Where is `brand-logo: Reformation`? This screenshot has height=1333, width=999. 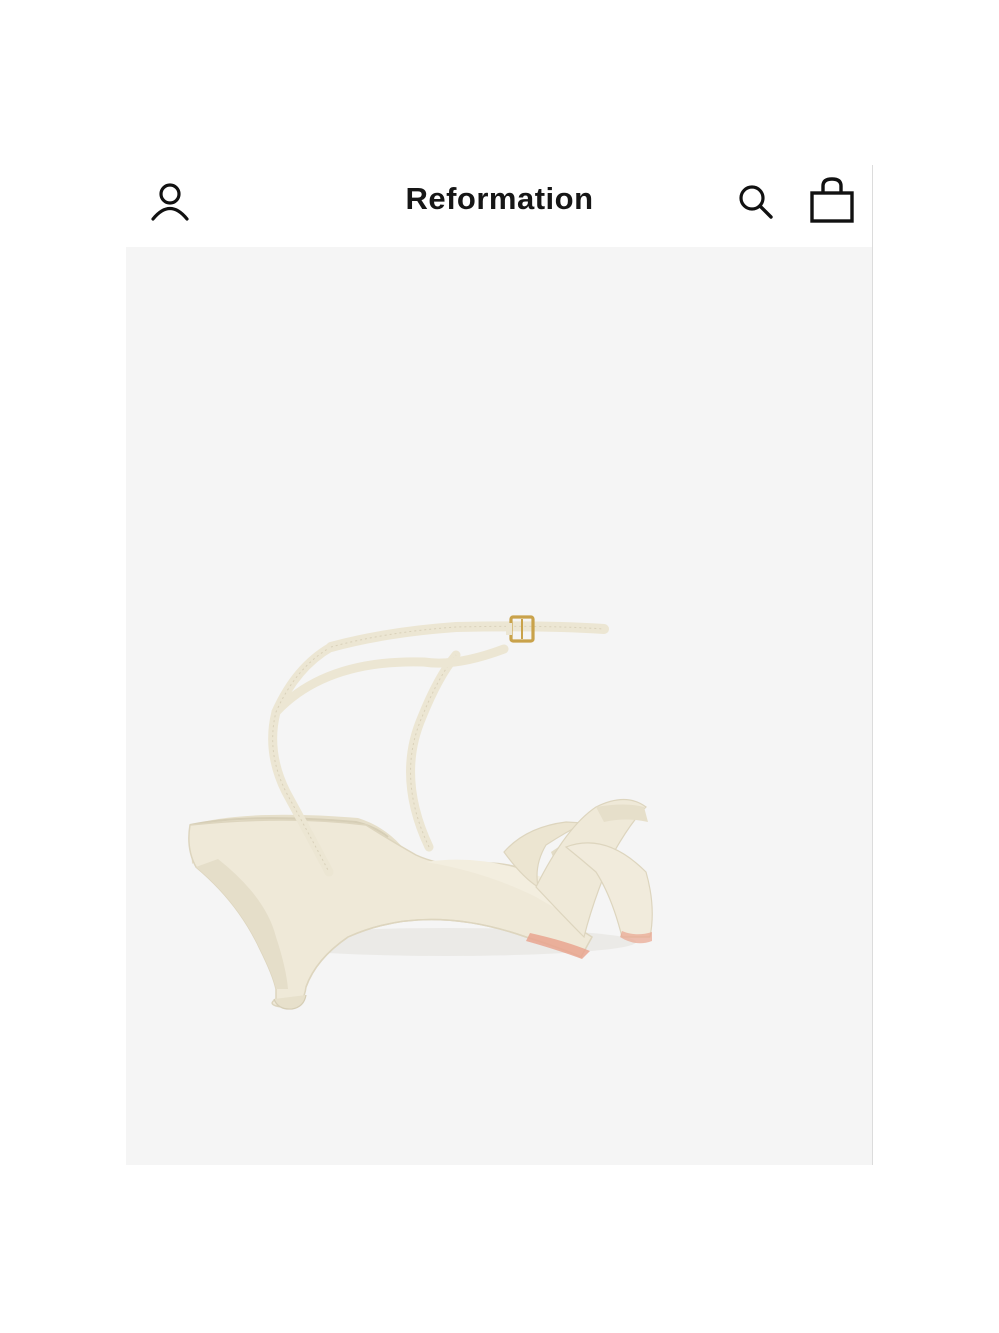 brand-logo: Reformation is located at coordinates (499, 198).